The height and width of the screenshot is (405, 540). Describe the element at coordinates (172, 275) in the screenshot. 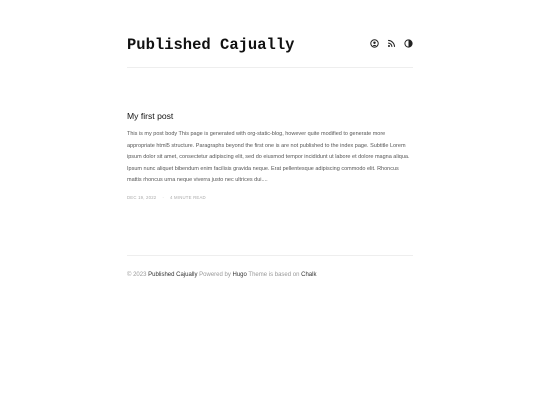

I see `footer-site-link: Published Cajually` at that location.